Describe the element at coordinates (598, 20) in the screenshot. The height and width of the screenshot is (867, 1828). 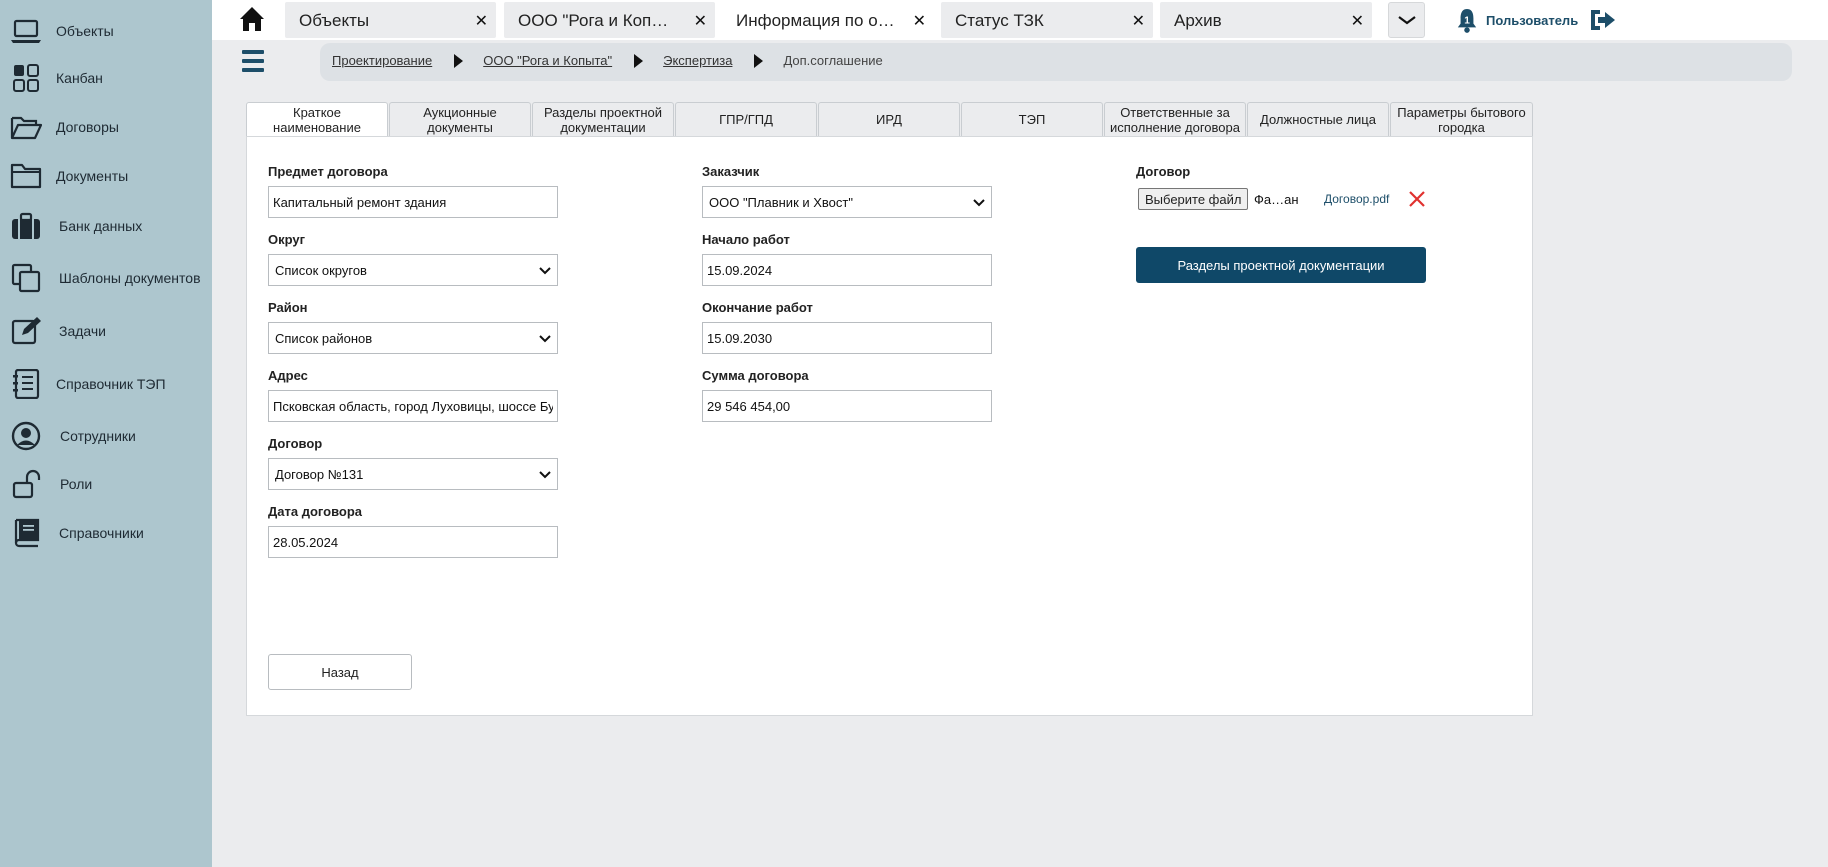
I see `tab-label: ООО "Рога и Копыта"` at that location.